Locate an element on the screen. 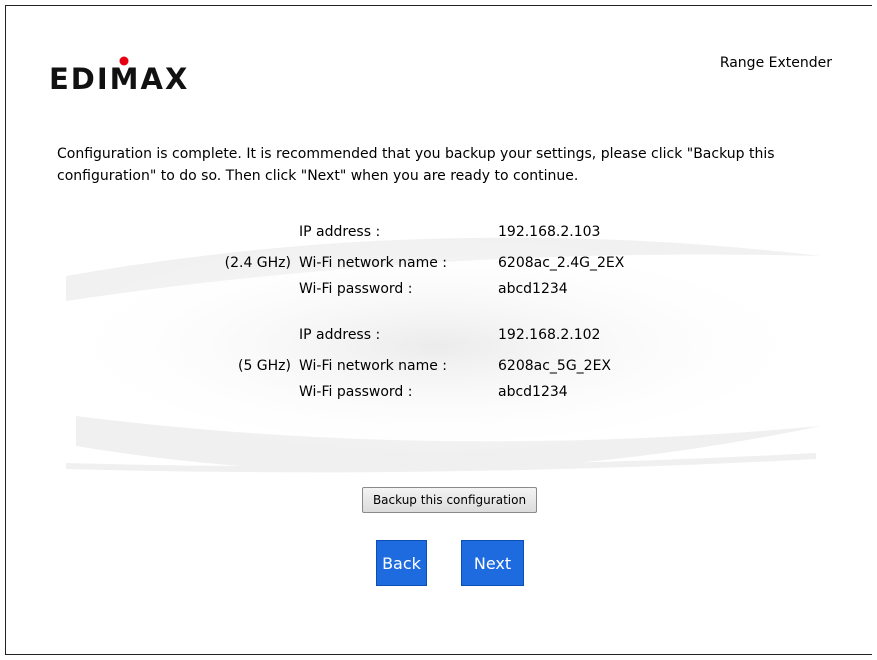 This screenshot has width=877, height=660. band-label: (2.4 GHz) is located at coordinates (257, 263).